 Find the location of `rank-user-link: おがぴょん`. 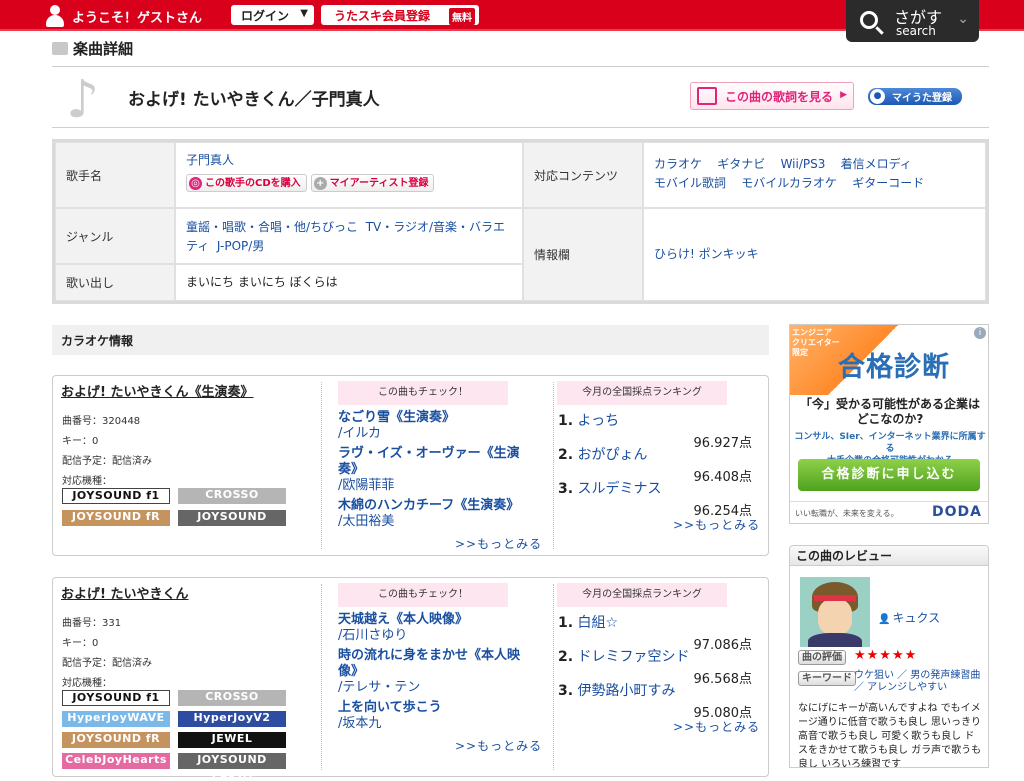

rank-user-link: おがぴょん is located at coordinates (613, 455).